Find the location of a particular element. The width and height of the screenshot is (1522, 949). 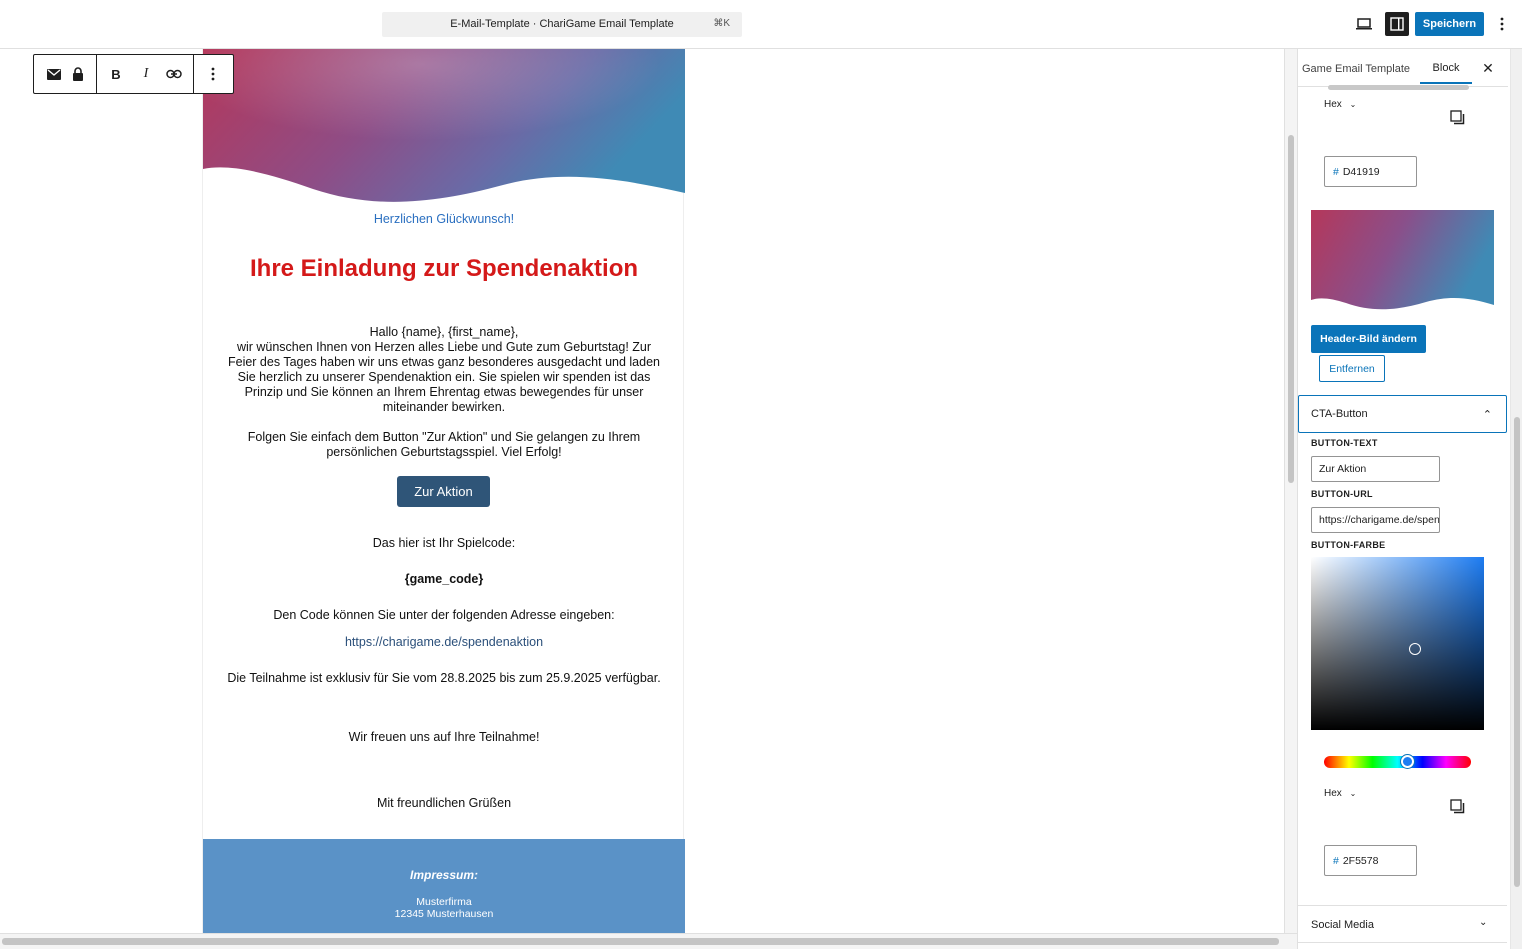

italic-icon: I is located at coordinates (146, 74).